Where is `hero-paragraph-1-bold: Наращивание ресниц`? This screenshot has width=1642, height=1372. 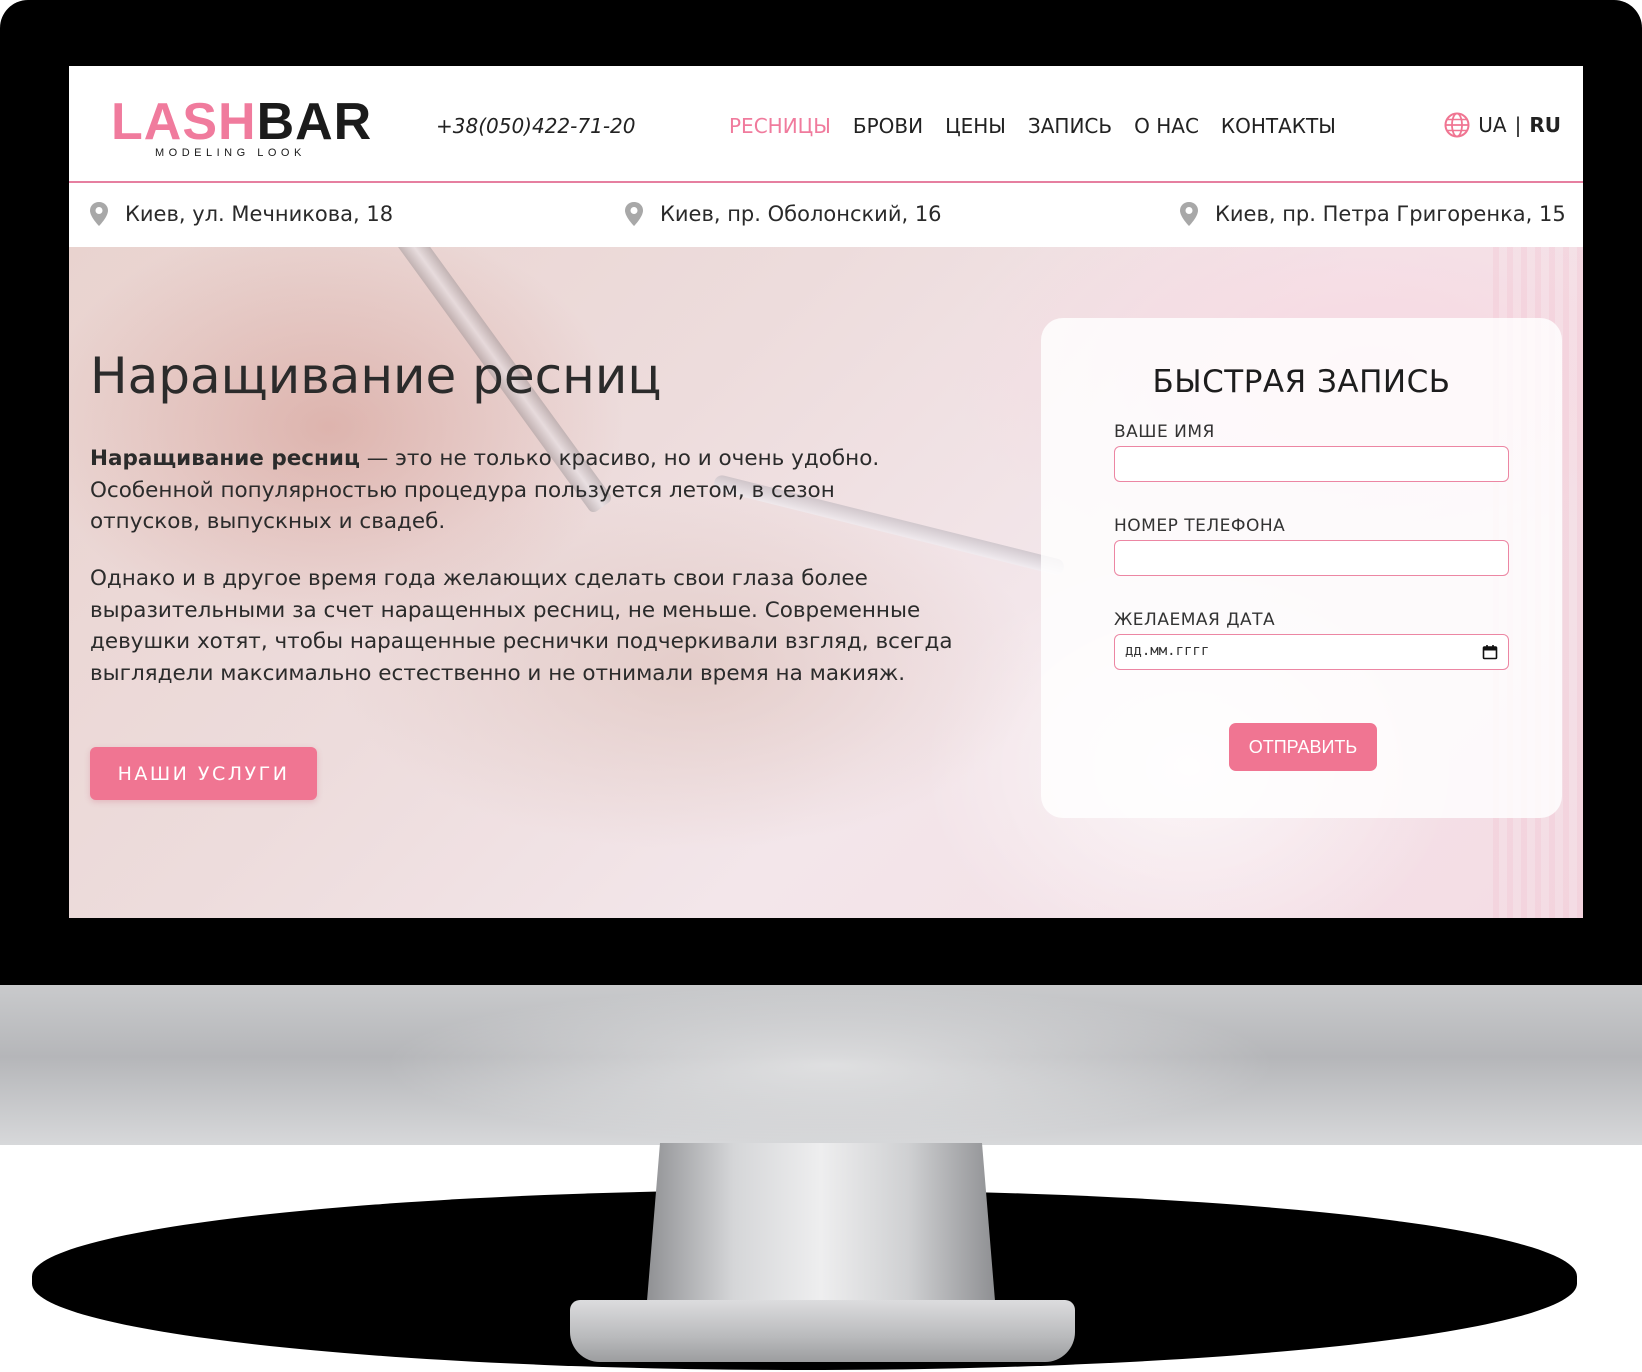
hero-paragraph-1-bold: Наращивание ресниц is located at coordinates (225, 458).